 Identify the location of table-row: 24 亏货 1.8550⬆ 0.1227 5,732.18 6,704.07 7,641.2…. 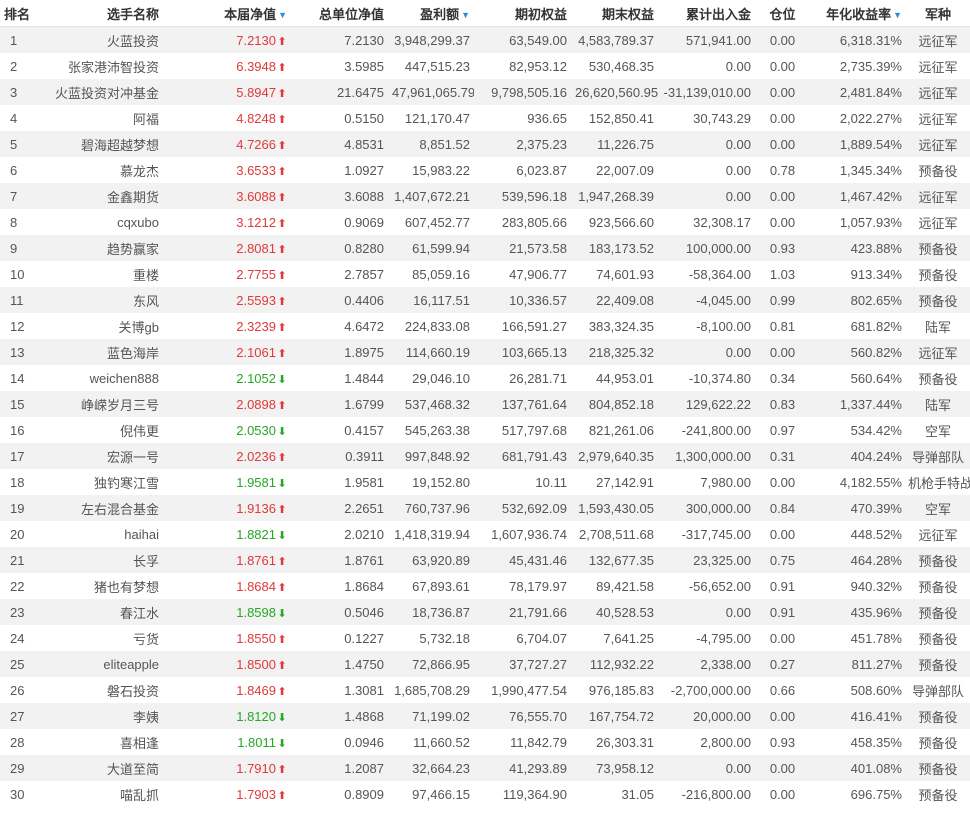
(485, 638).